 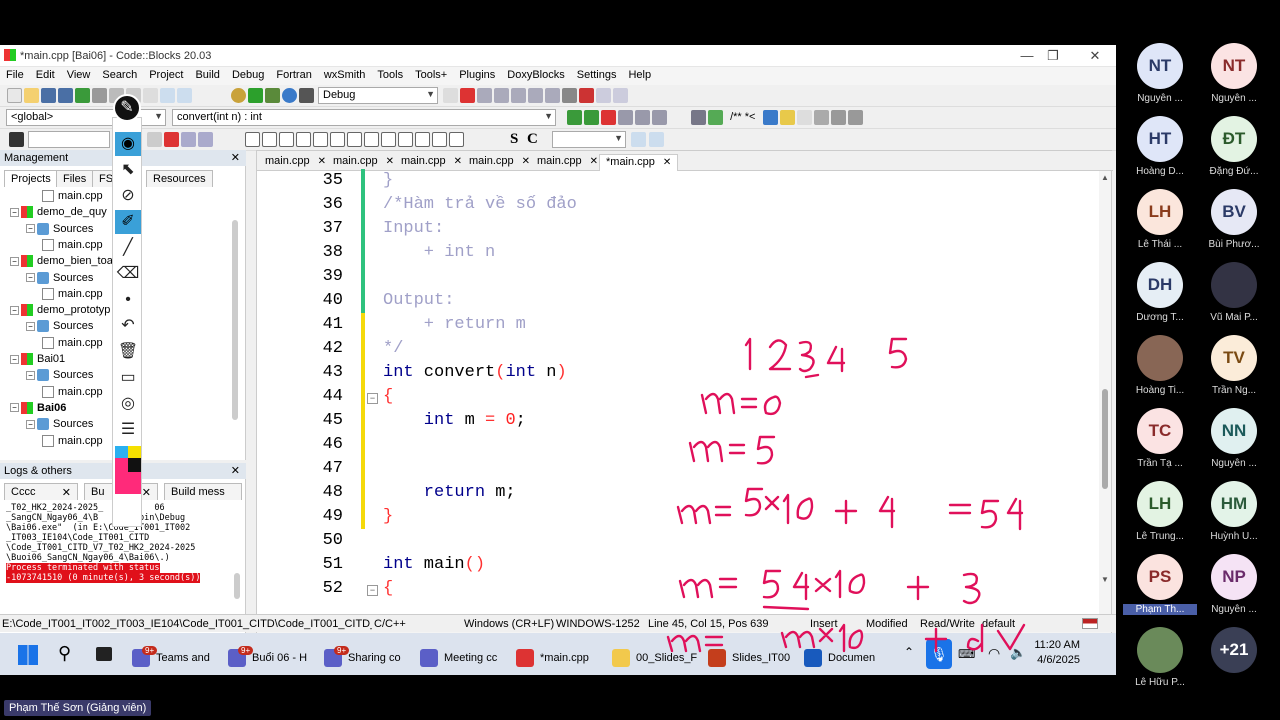 What do you see at coordinates (14, 95) in the screenshot?
I see `new-file-icon` at bounding box center [14, 95].